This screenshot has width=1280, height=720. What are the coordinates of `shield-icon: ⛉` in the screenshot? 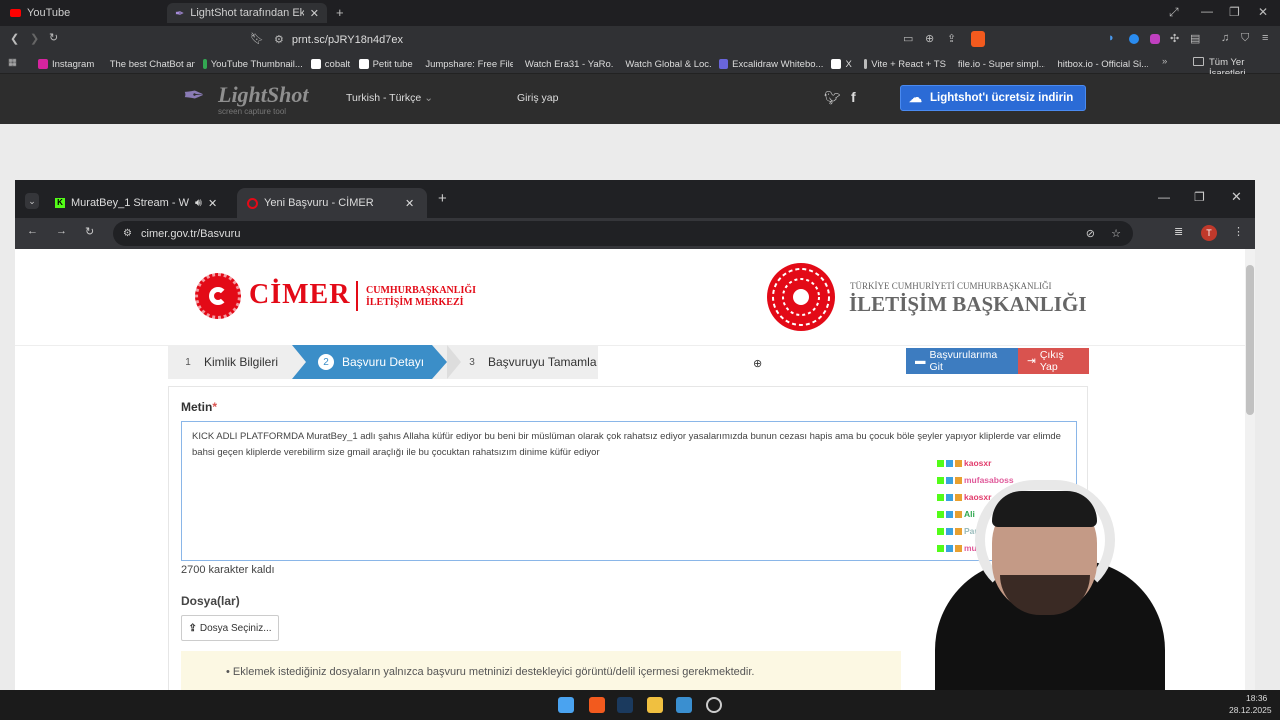 It's located at (1245, 38).